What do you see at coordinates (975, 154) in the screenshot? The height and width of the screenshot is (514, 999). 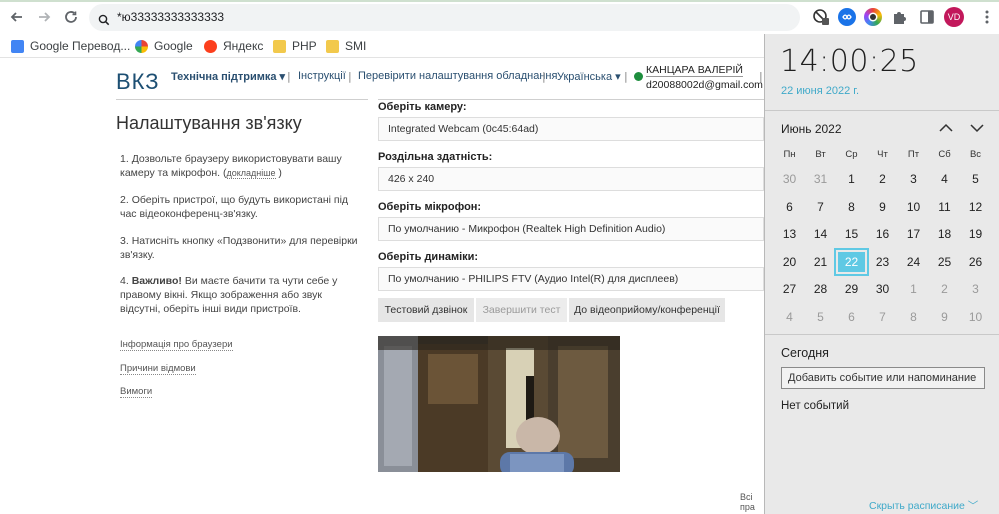 I see `weekday-label: Вс` at bounding box center [975, 154].